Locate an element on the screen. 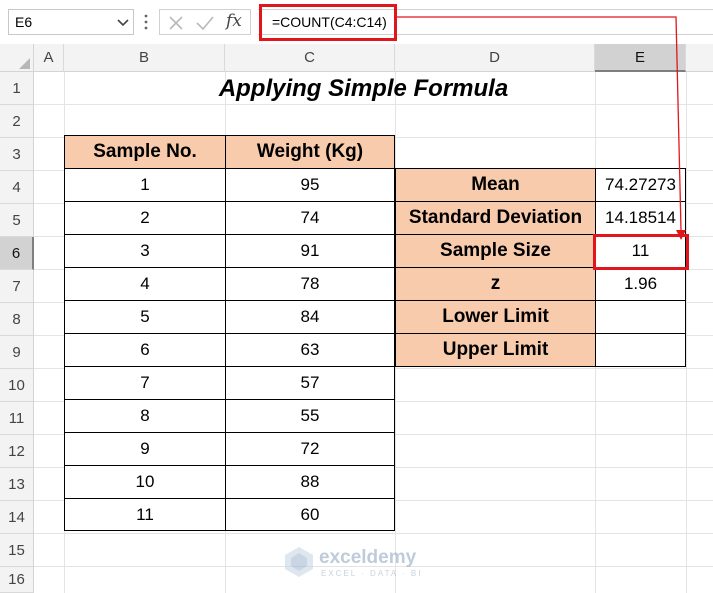 This screenshot has height=593, width=713. sample-no-cell: 11 is located at coordinates (145, 514).